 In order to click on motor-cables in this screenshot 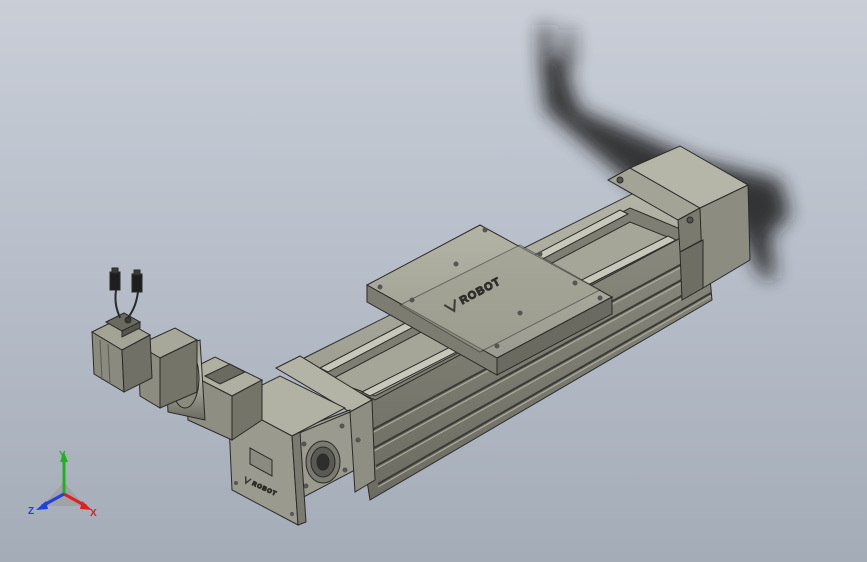, I will do `click(126, 293)`.